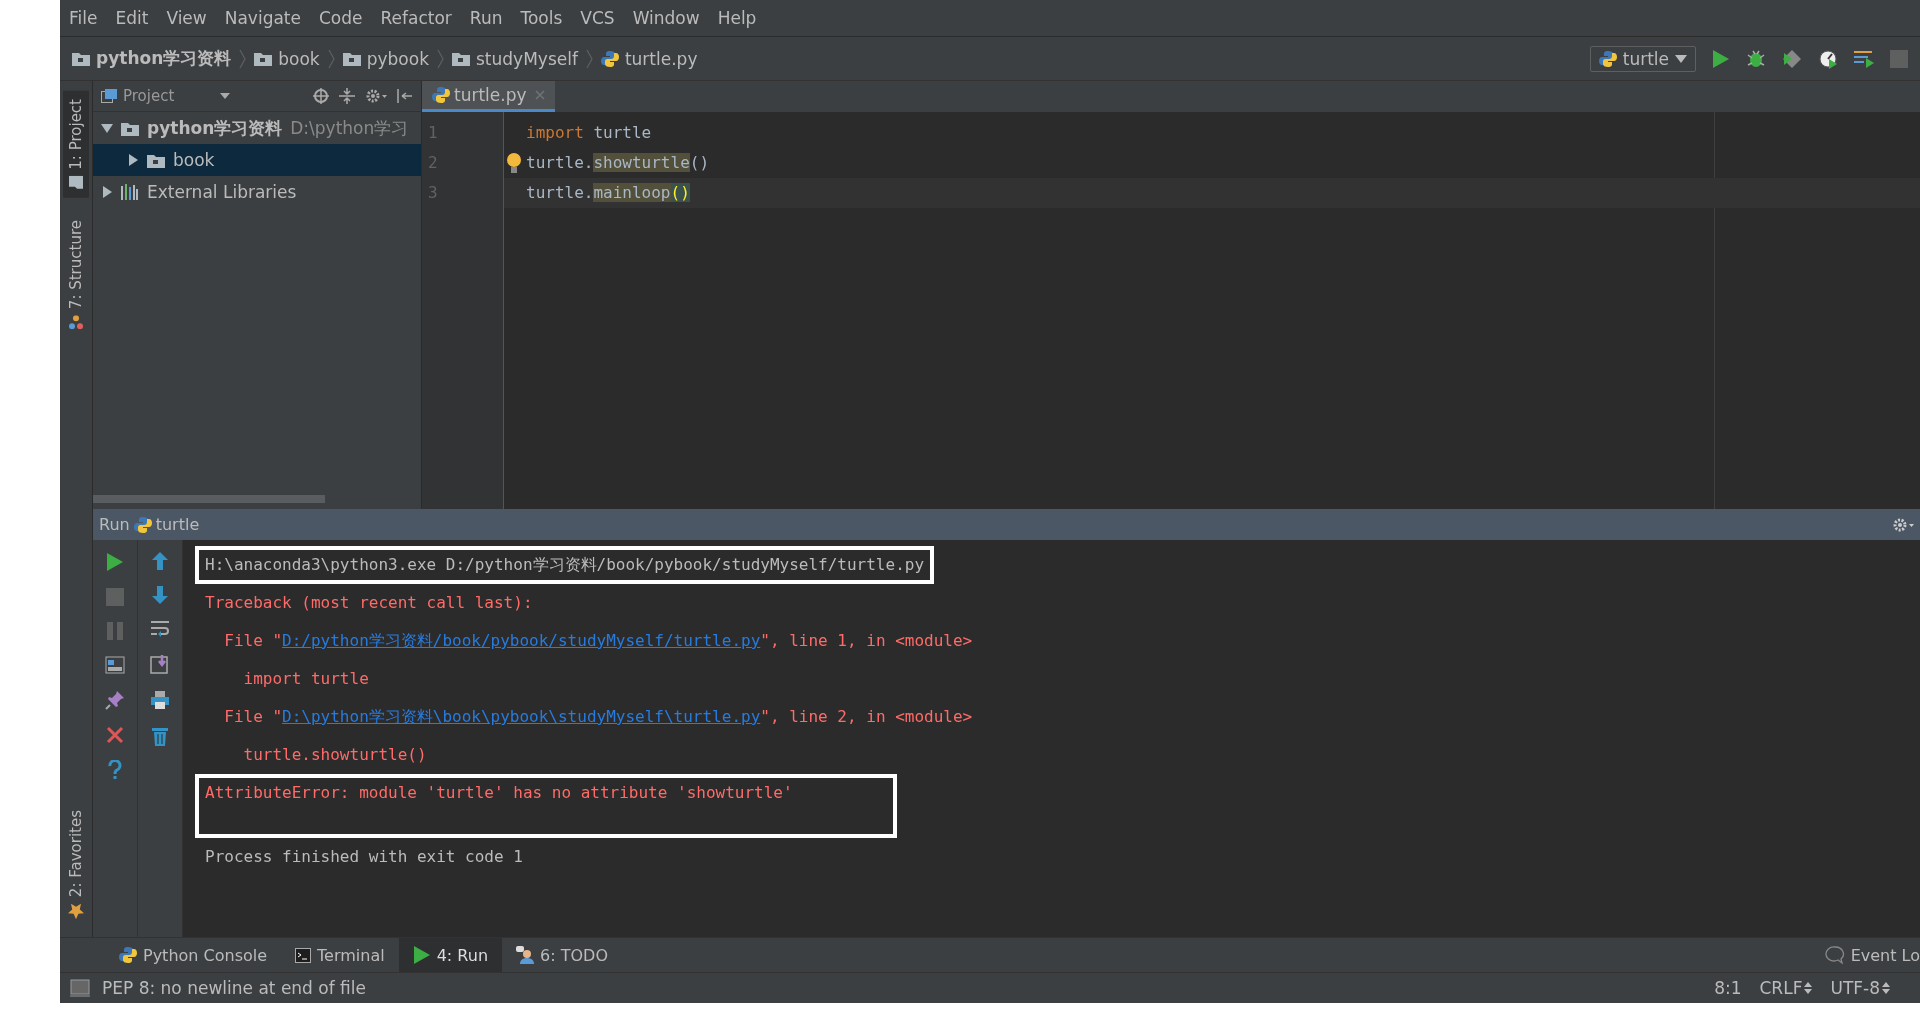  What do you see at coordinates (737, 18) in the screenshot?
I see `menu-item: Help` at bounding box center [737, 18].